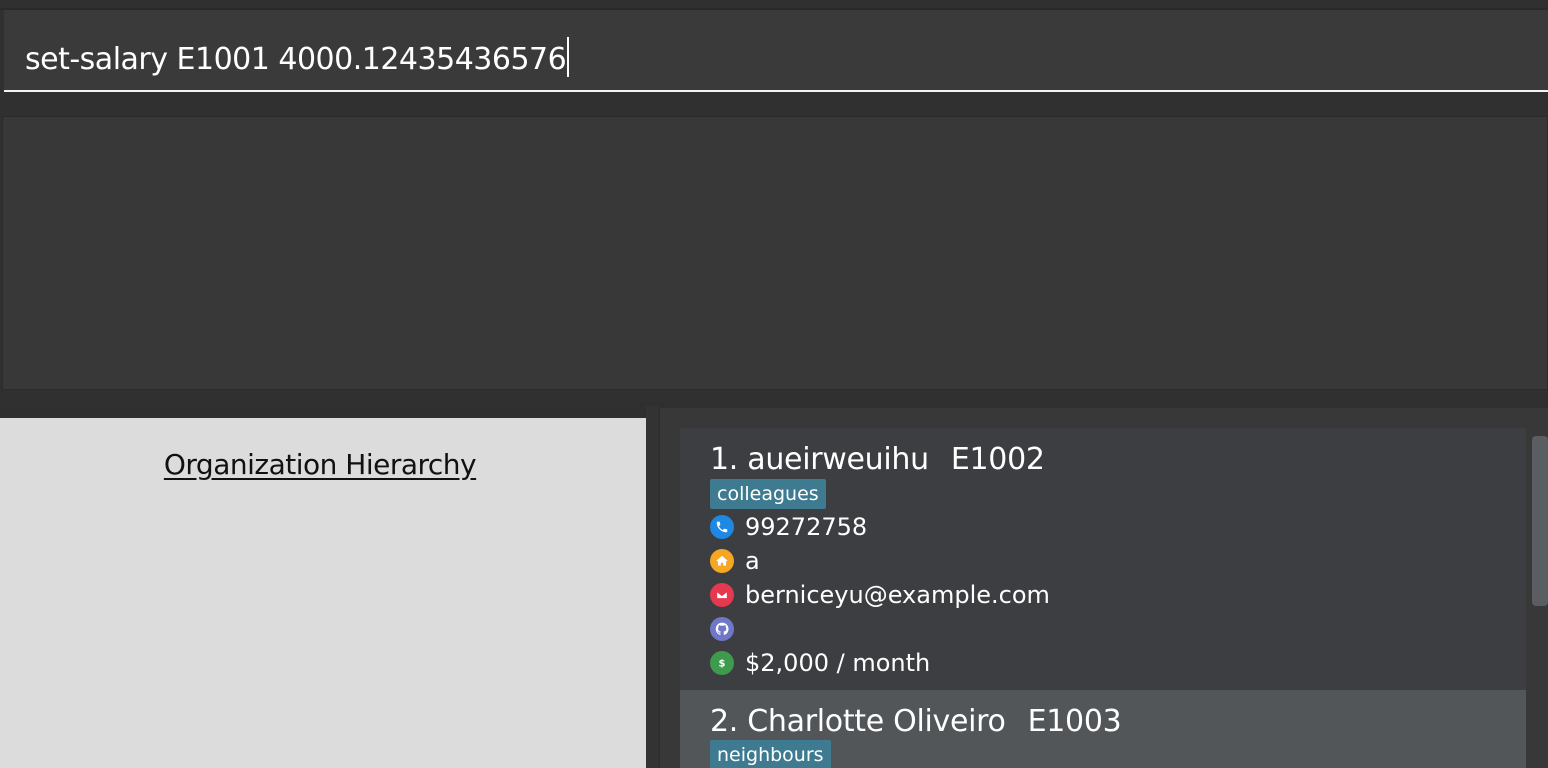  I want to click on person-name-line: 2. Charlotte Oliveiro E1003, so click(916, 721).